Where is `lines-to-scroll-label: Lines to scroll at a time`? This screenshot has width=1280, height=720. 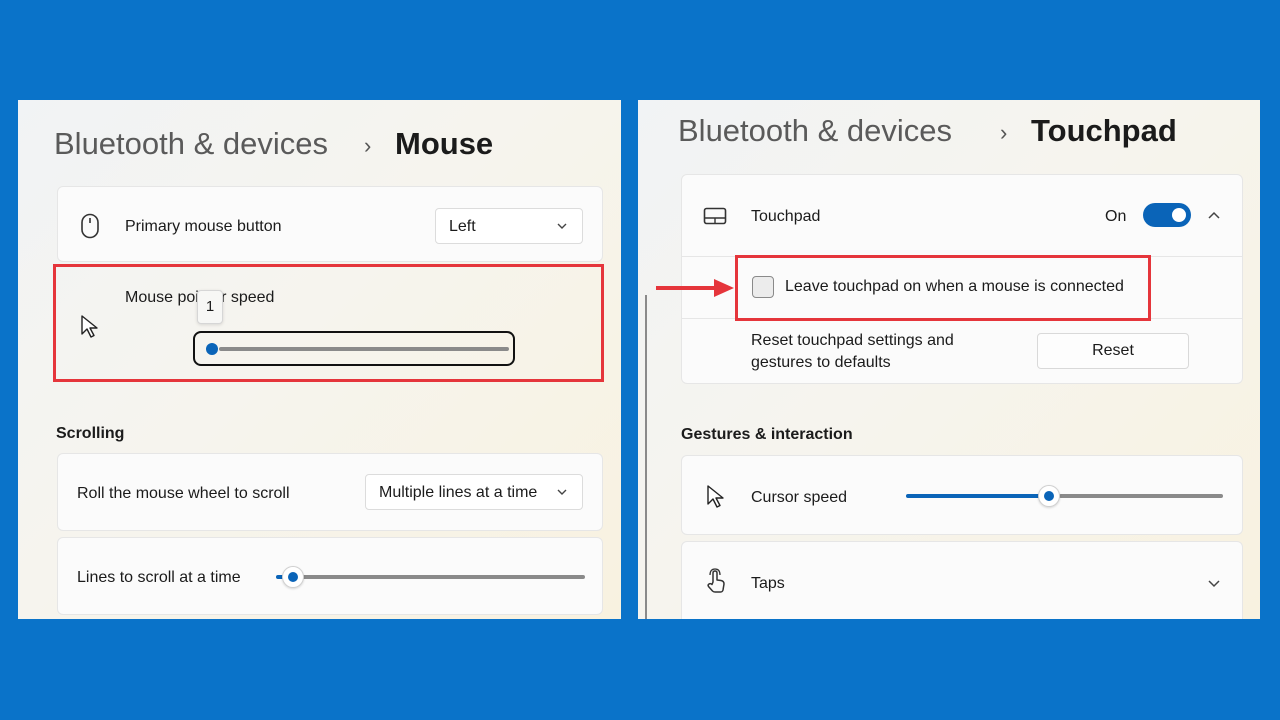
lines-to-scroll-label: Lines to scroll at a time is located at coordinates (159, 577).